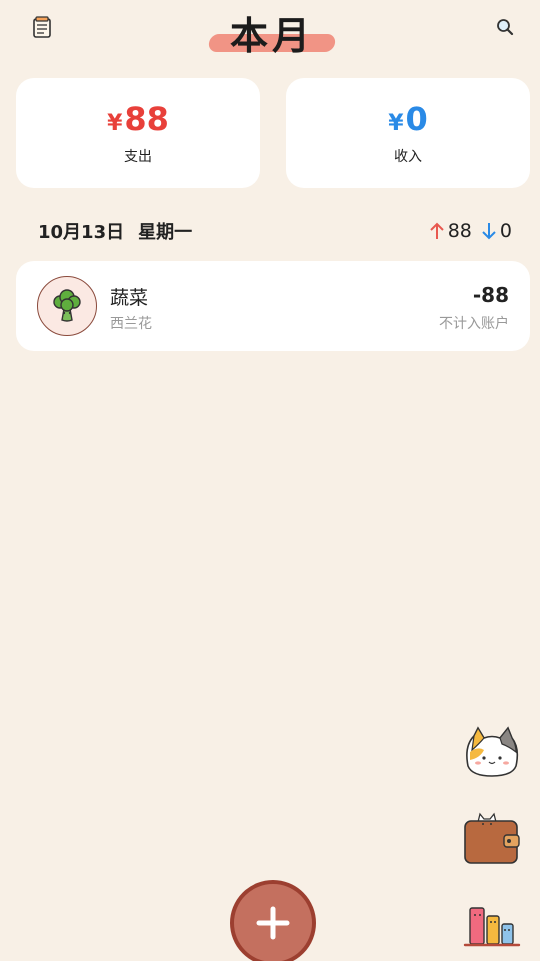 The height and width of the screenshot is (961, 540). I want to click on notebook-icon, so click(42, 27).